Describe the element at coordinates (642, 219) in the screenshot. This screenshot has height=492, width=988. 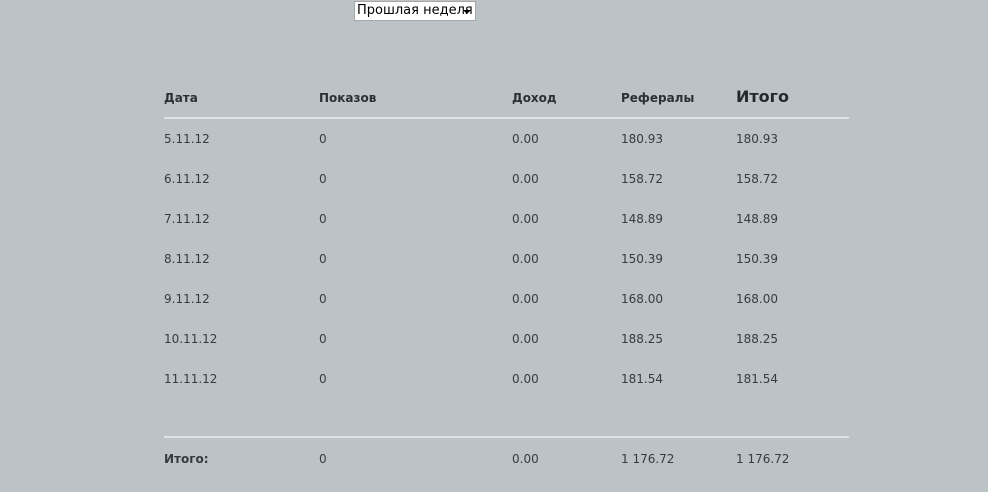
I see `cell-referrals: 148.89` at that location.